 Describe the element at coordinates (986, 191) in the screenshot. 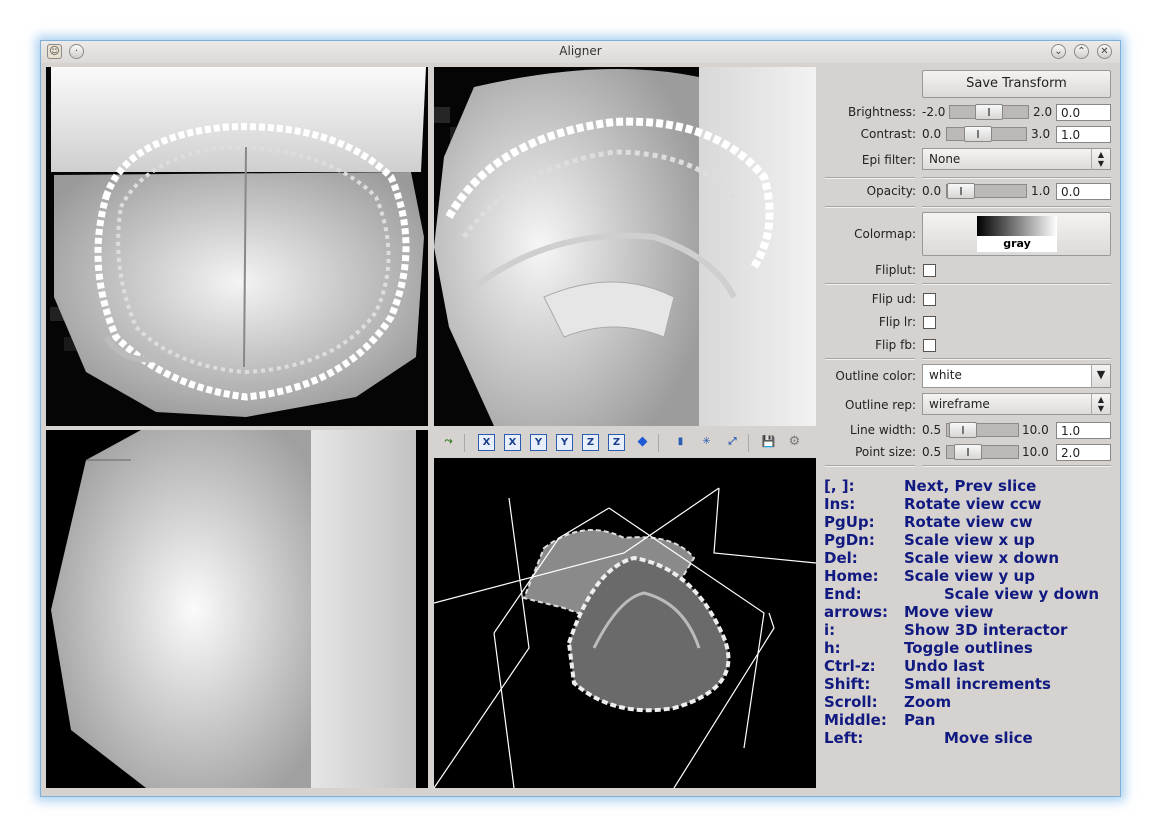

I see `opacity-slider` at that location.